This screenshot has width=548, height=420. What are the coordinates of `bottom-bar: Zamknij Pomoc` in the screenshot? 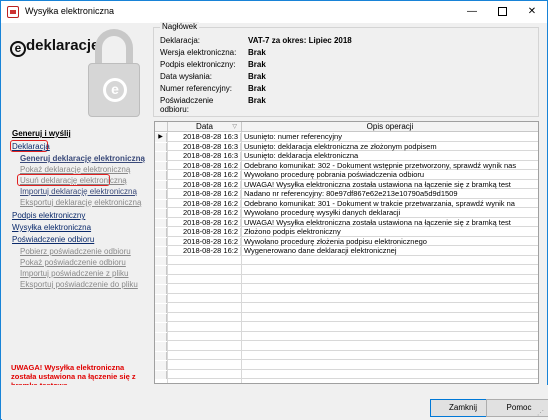 It's located at (275, 402).